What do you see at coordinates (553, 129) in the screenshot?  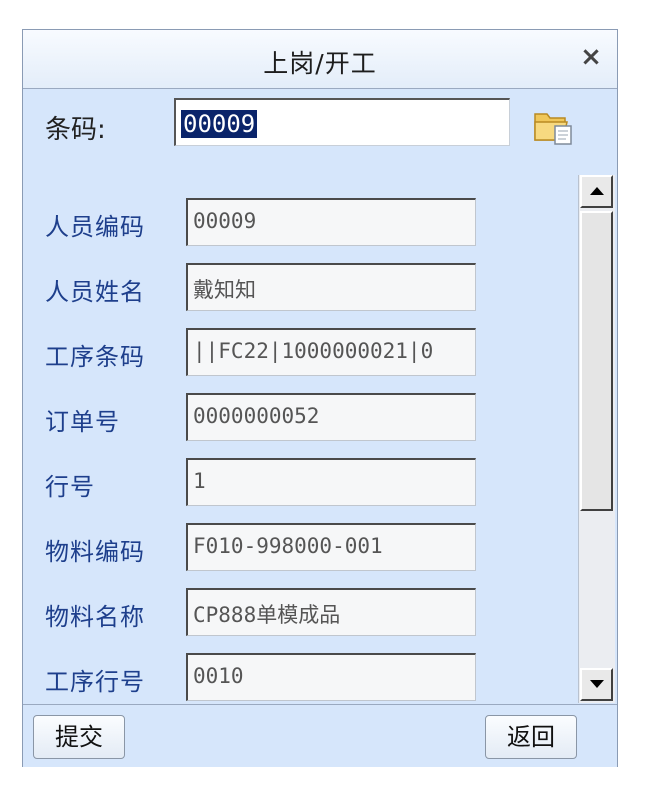 I see `folder-open-icon` at bounding box center [553, 129].